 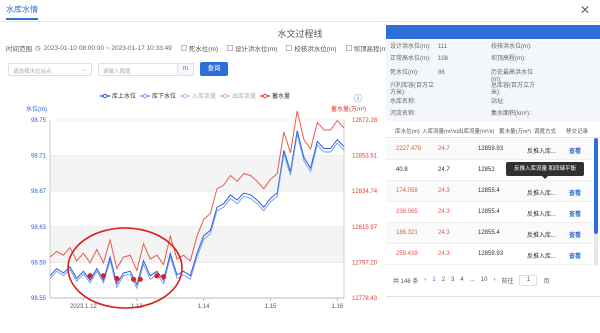 I want to click on station-select: 请选择水位站点 ⌄, so click(x=50, y=69).